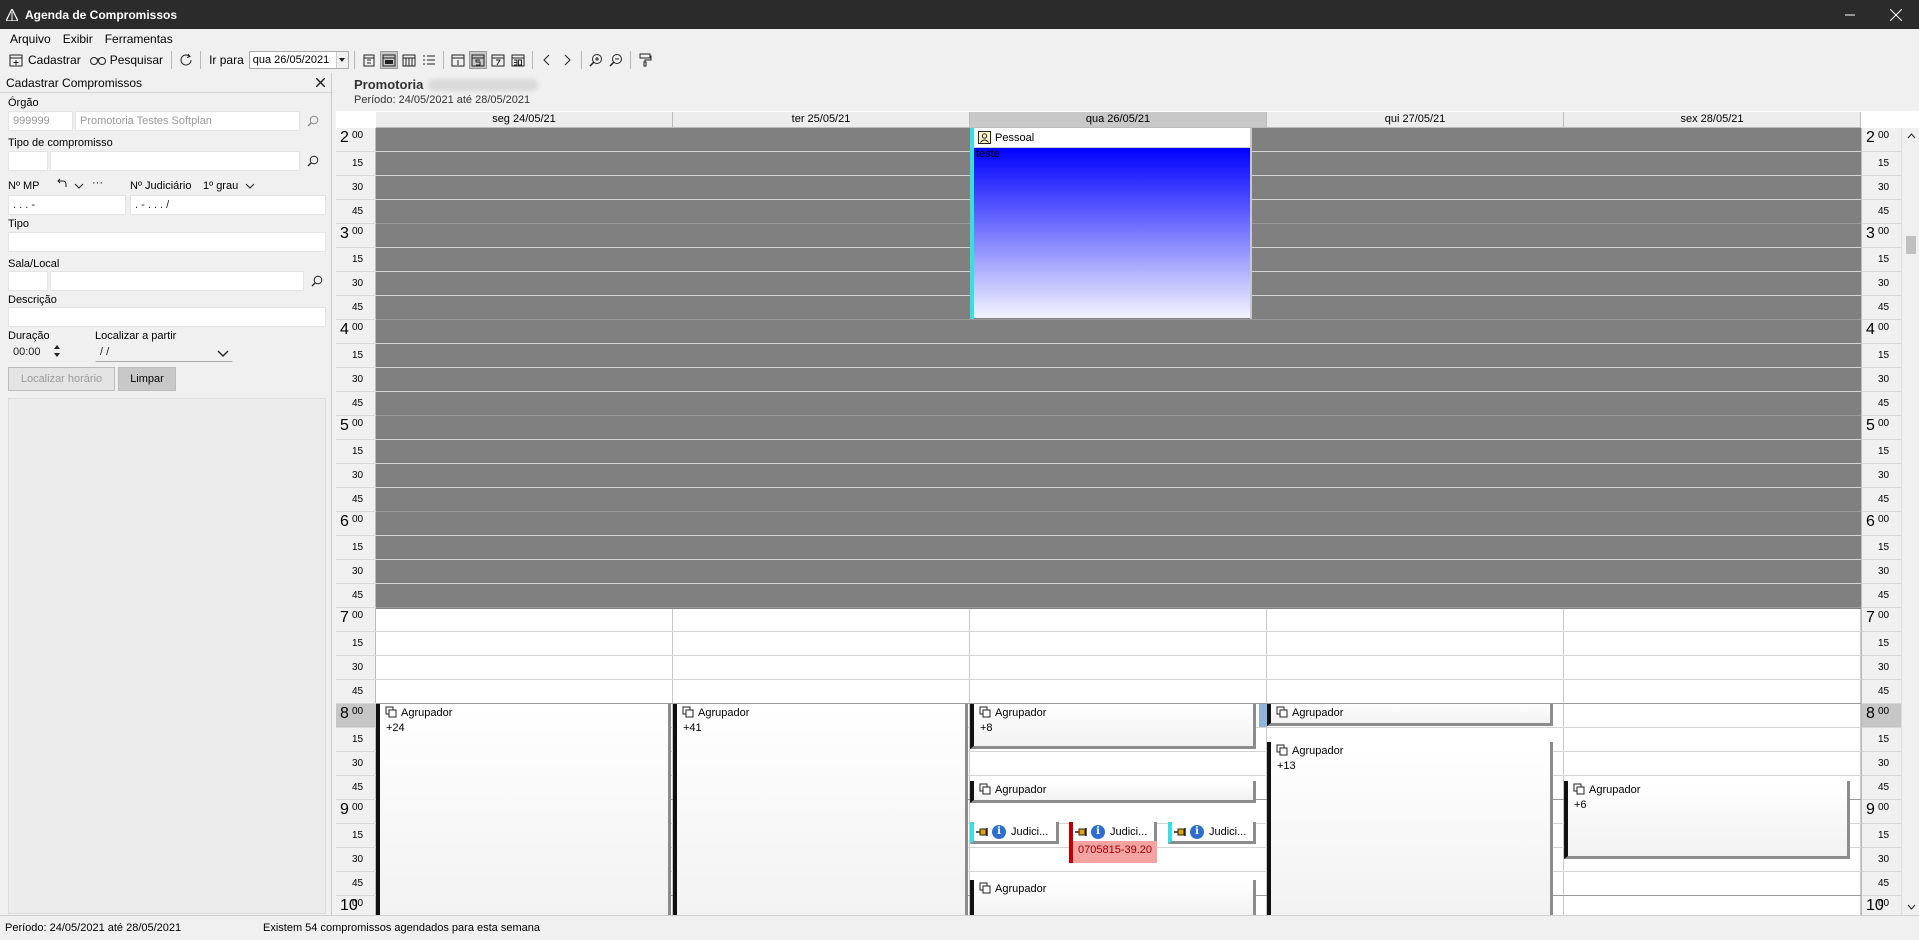 The image size is (1919, 940). Describe the element at coordinates (1113, 726) in the screenshot. I see `agrupador-event: Agrupador +8` at that location.